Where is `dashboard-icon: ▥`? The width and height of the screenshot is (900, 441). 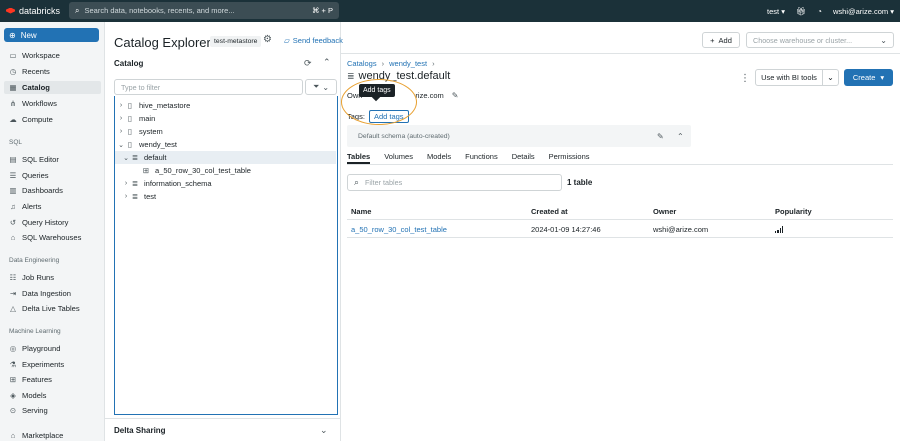
dashboard-icon: ▥ is located at coordinates (13, 190).